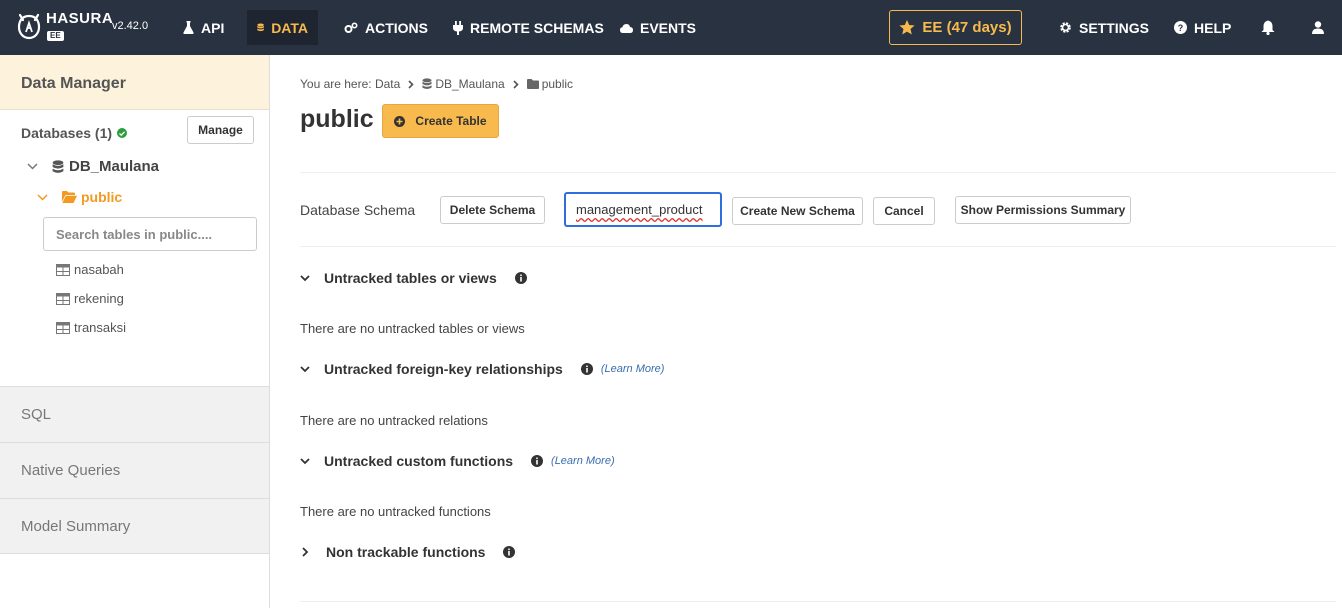 This screenshot has width=1342, height=608. Describe the element at coordinates (412, 328) in the screenshot. I see `untracked-tables-empty-text: There are no untracked tables or views` at that location.